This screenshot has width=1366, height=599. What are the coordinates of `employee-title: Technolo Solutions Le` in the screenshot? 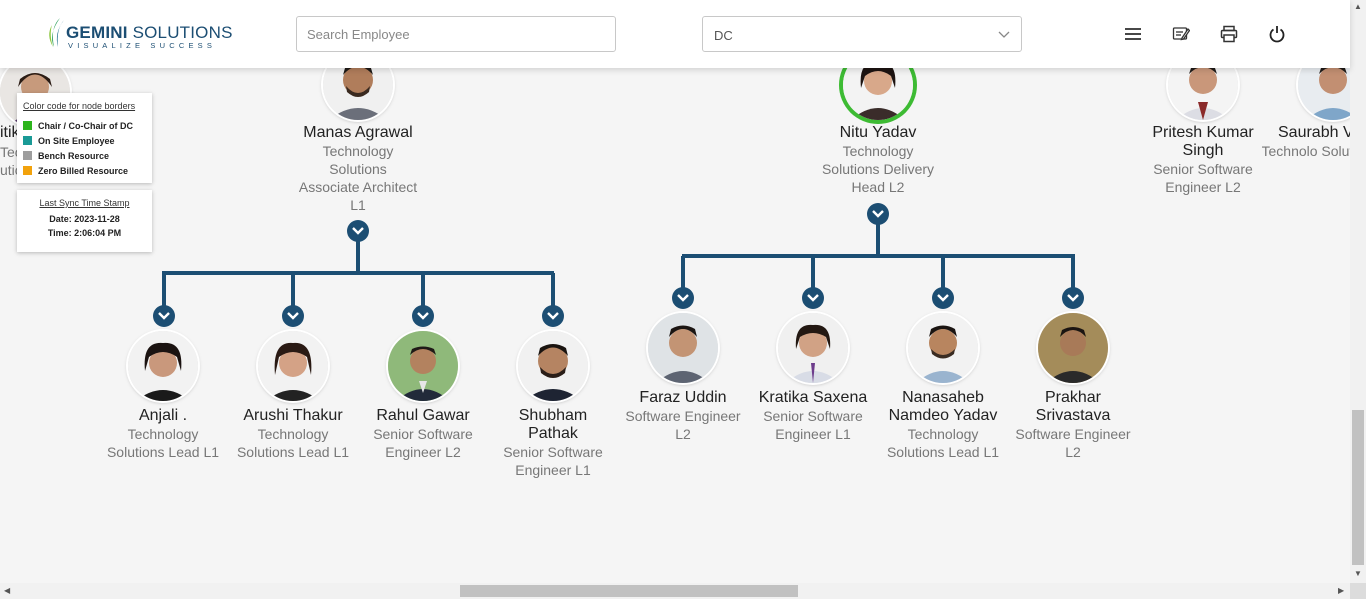 It's located at (1306, 151).